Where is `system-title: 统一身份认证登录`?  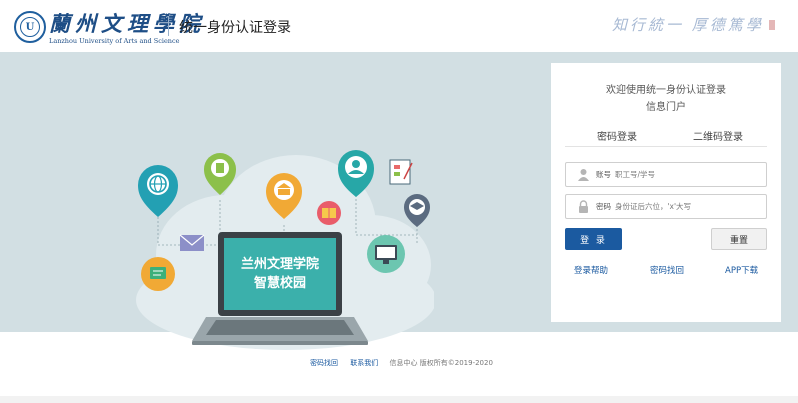
system-title: 统一身份认证登录 is located at coordinates (235, 28).